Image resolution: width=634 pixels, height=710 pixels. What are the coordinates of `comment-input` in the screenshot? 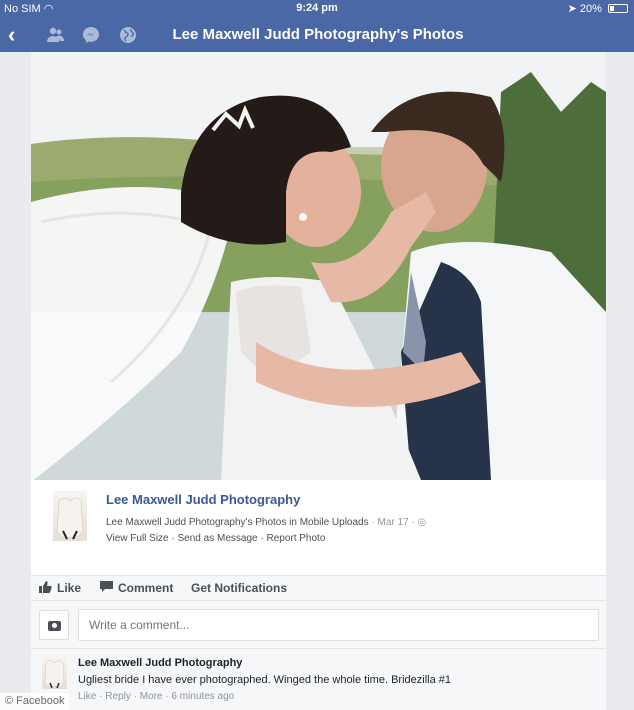 It's located at (338, 625).